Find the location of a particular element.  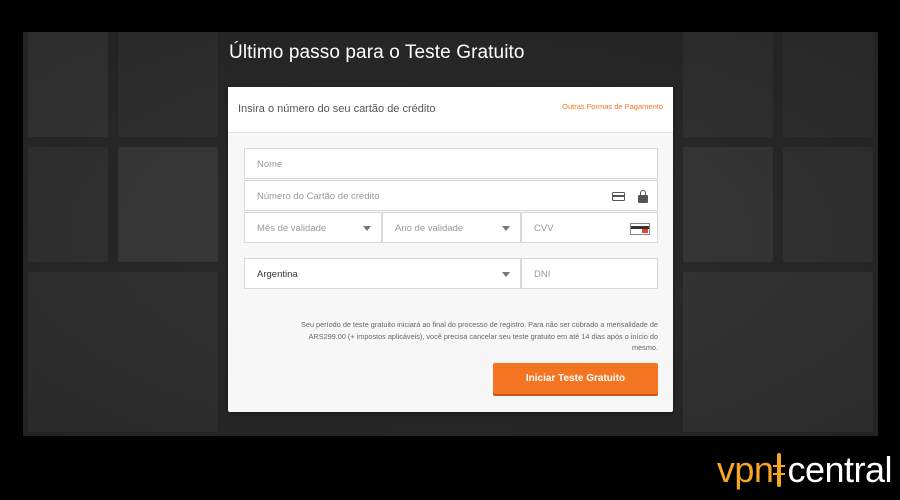

exp-year-select: Ano de validade is located at coordinates (451, 227).